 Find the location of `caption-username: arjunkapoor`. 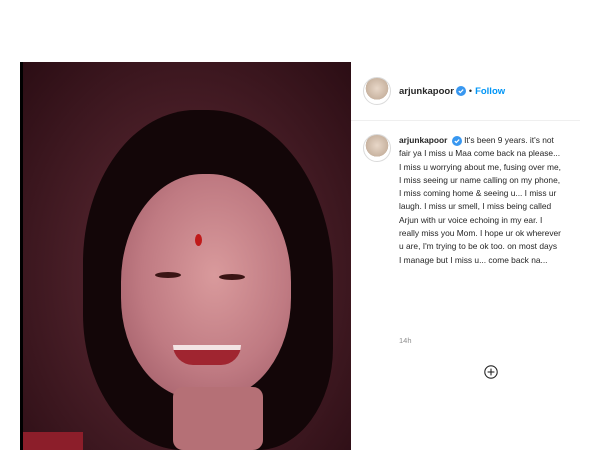

caption-username: arjunkapoor is located at coordinates (423, 140).